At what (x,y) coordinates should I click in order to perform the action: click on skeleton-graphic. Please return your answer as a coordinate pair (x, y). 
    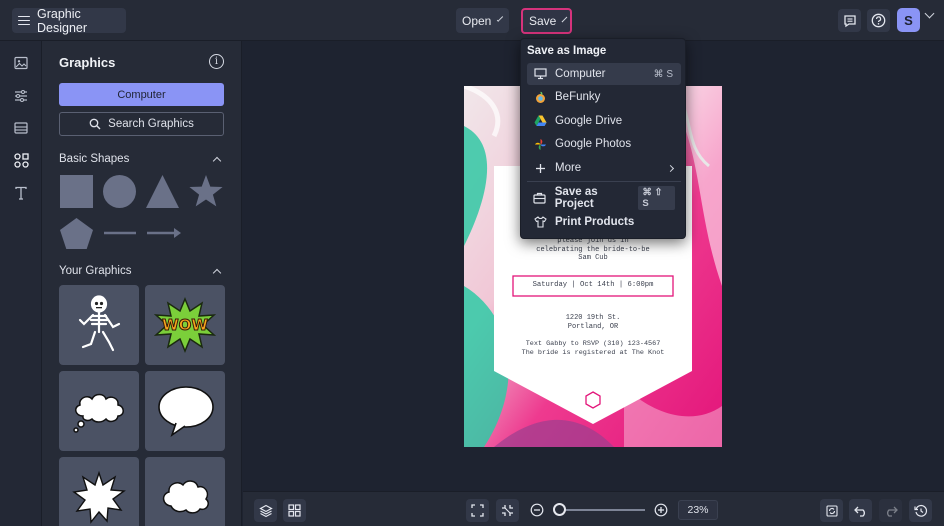
    Looking at the image, I should click on (99, 323).